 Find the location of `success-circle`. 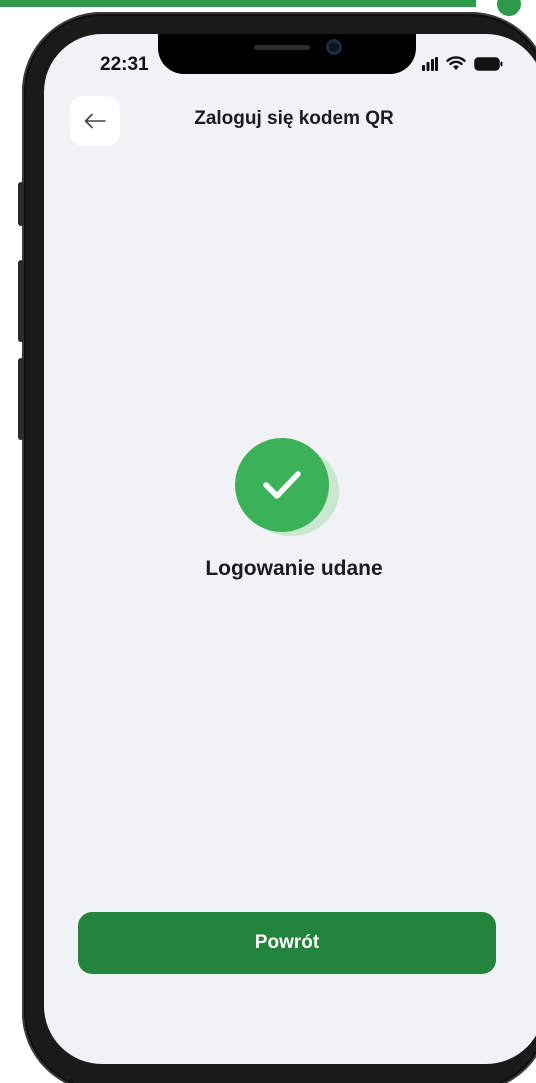

success-circle is located at coordinates (282, 485).